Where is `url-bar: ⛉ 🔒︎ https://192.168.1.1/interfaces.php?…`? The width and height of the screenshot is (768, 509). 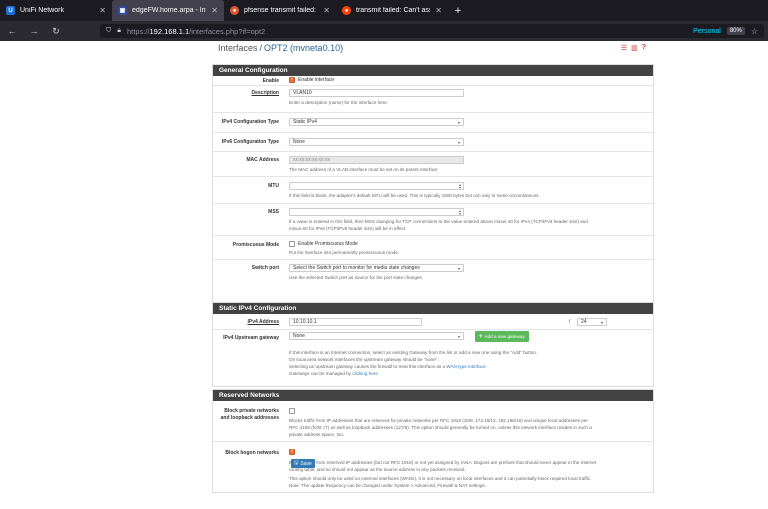 url-bar: ⛉ 🔒︎ https://192.168.1.1/interfaces.php?… is located at coordinates (432, 31).